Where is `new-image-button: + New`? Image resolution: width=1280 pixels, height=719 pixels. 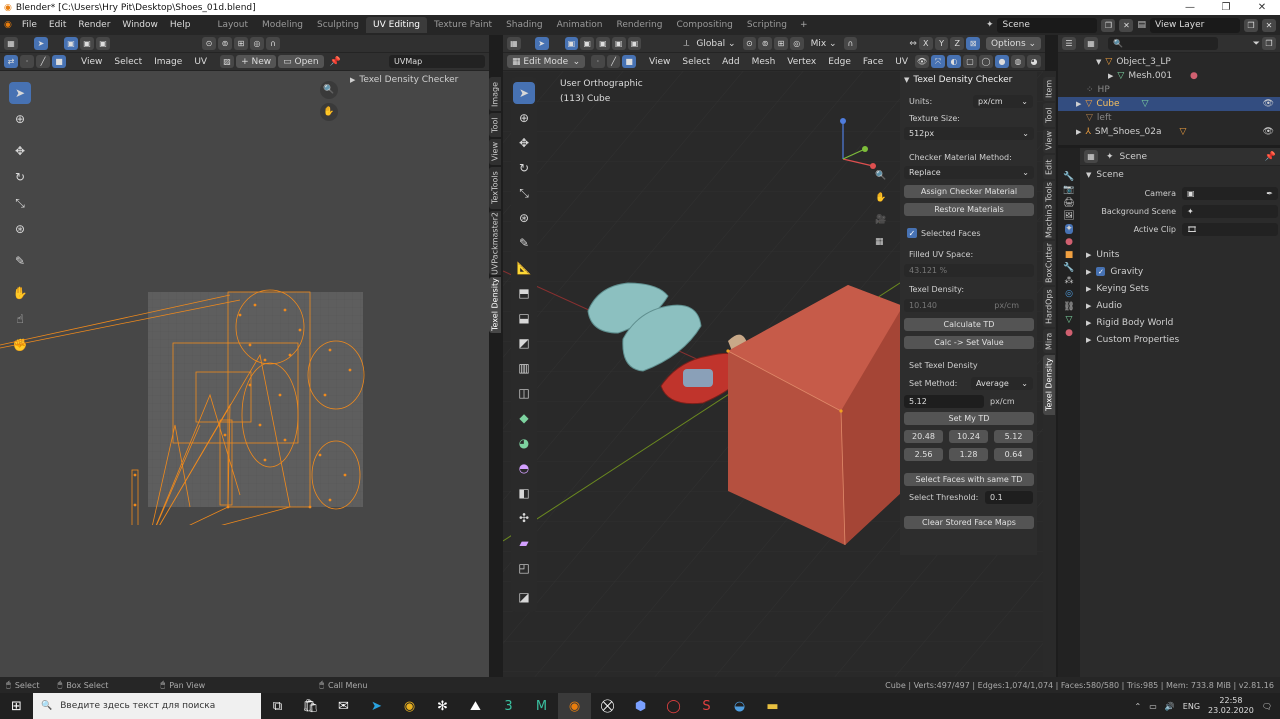 new-image-button: + New is located at coordinates (256, 61).